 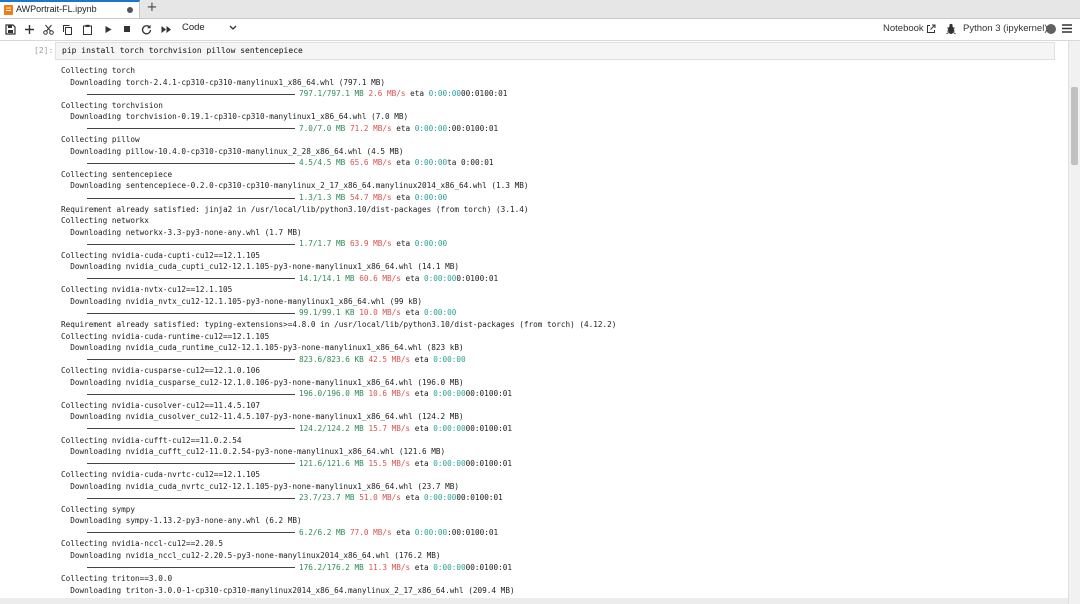 What do you see at coordinates (327, 278) in the screenshot?
I see `progress-size: 14.1/14.1 MB` at bounding box center [327, 278].